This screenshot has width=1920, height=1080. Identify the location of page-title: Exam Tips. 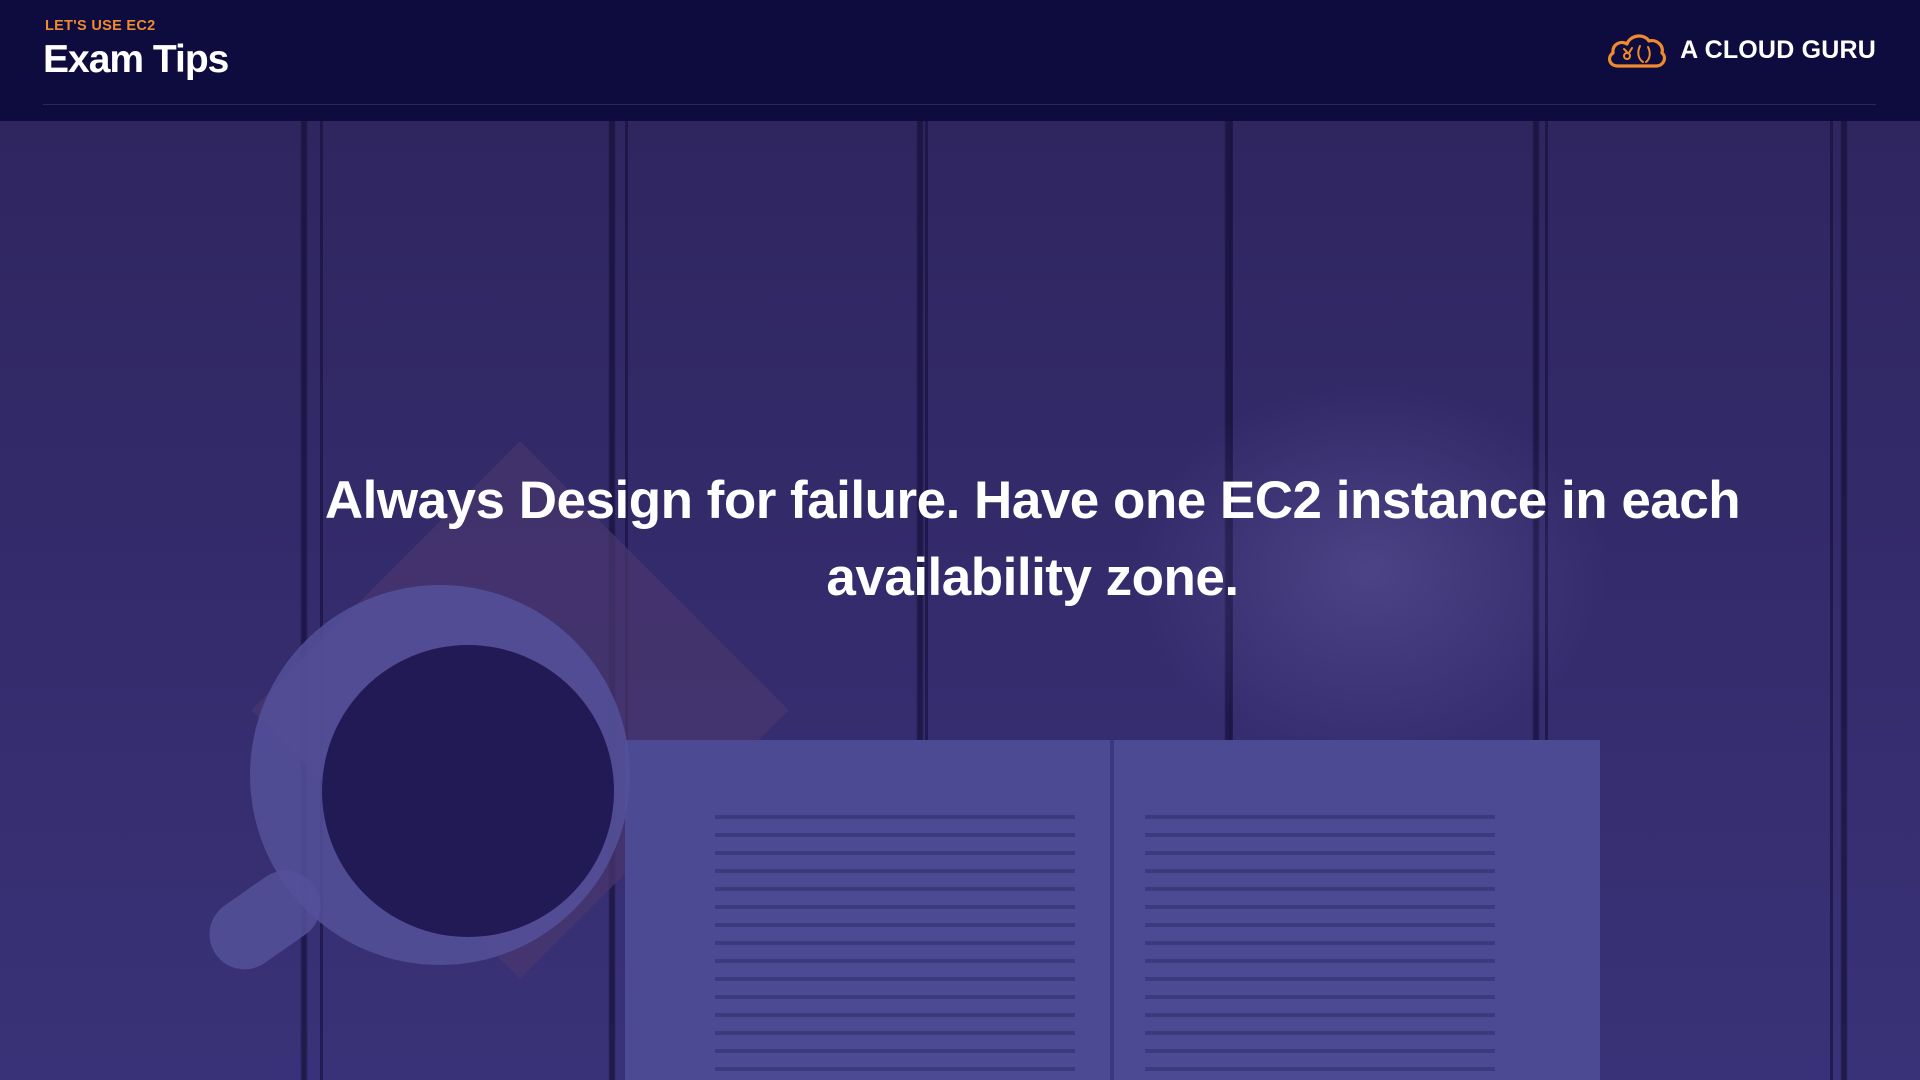
(136, 59).